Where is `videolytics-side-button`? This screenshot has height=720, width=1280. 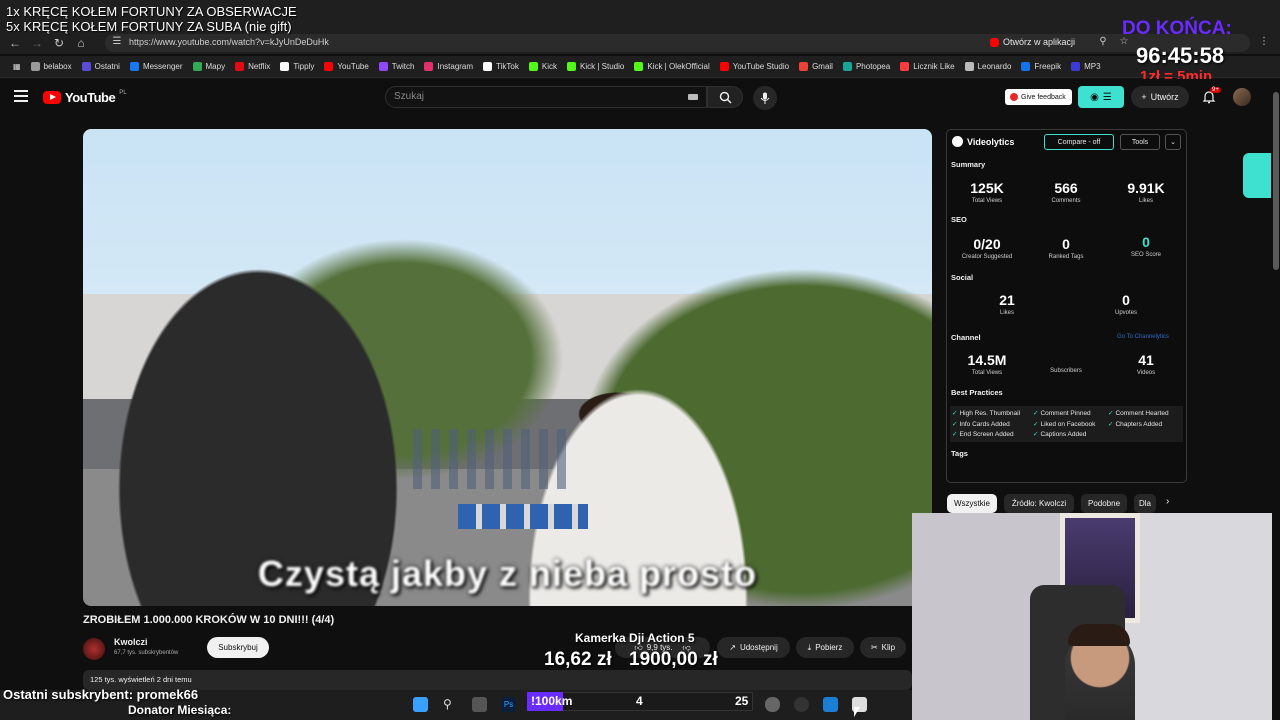 videolytics-side-button is located at coordinates (1257, 175).